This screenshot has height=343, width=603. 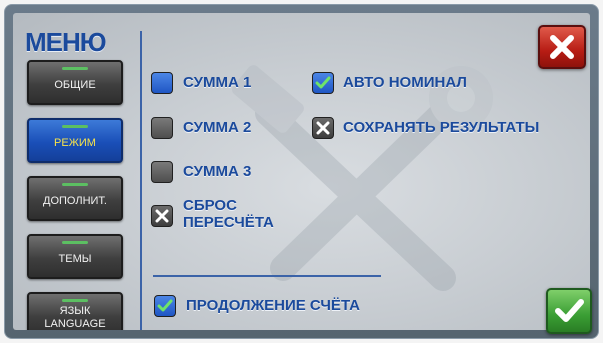 I want to click on summa3-label: СУММА 3, so click(x=217, y=171).